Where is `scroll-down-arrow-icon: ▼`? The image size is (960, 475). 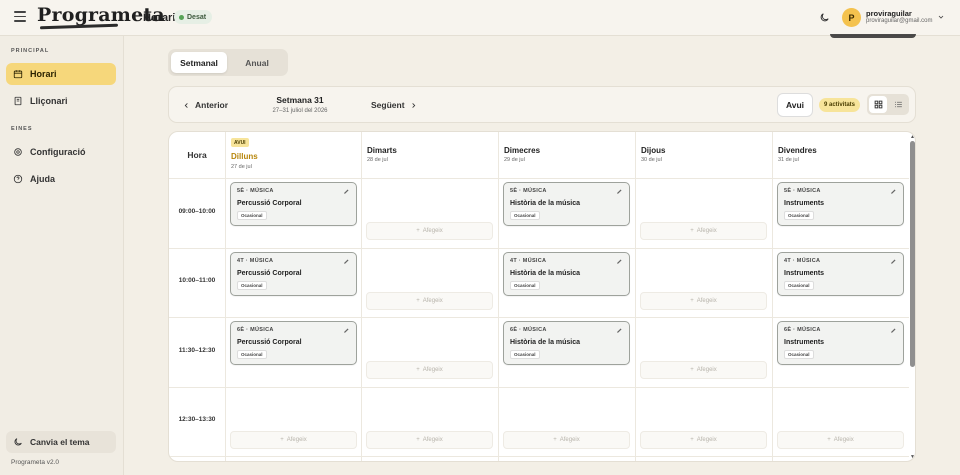 scroll-down-arrow-icon: ▼ is located at coordinates (912, 457).